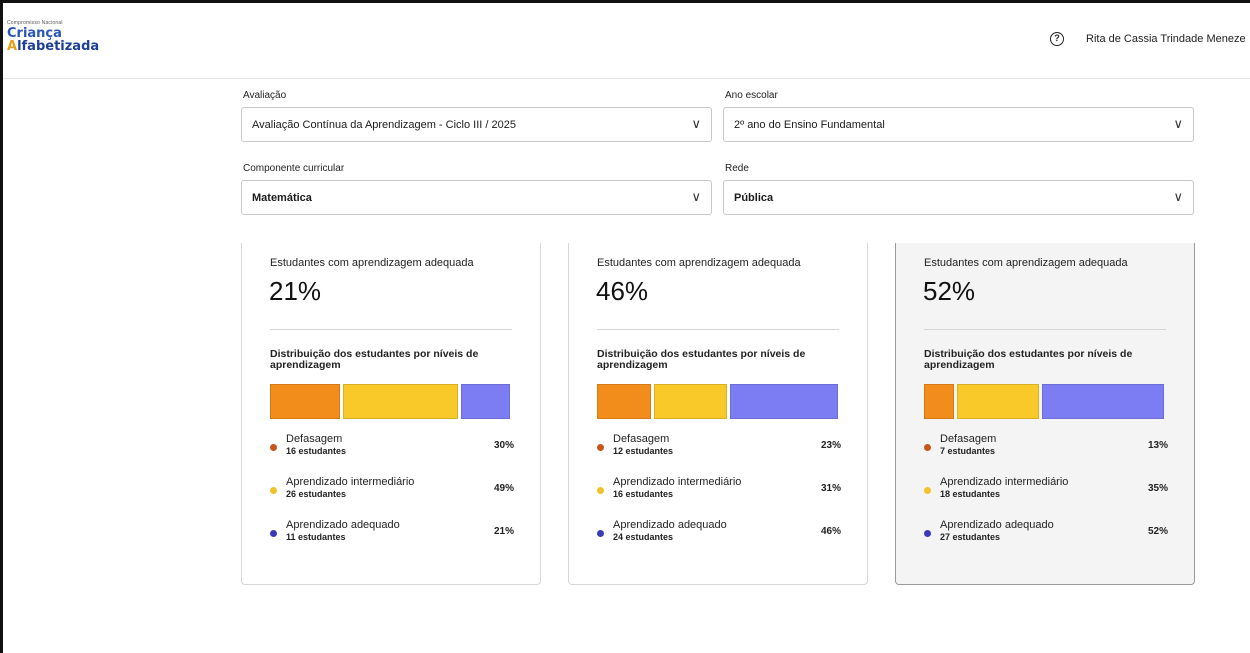 The image size is (1250, 653). Describe the element at coordinates (970, 537) in the screenshot. I see `legend-count: 27 estudantes` at that location.